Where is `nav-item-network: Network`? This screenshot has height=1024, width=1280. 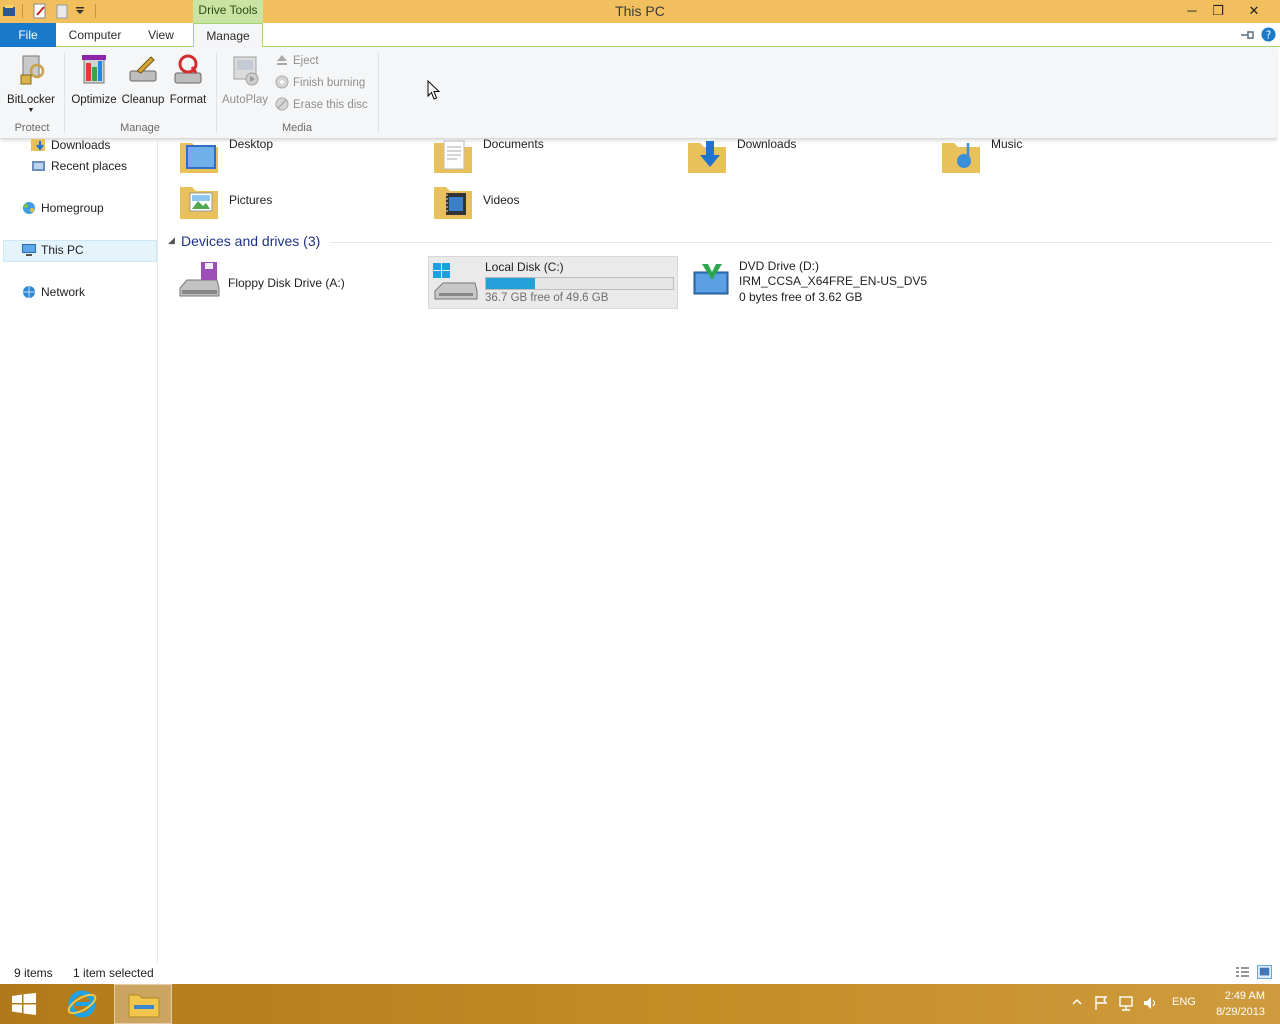
nav-item-network: Network is located at coordinates (54, 292).